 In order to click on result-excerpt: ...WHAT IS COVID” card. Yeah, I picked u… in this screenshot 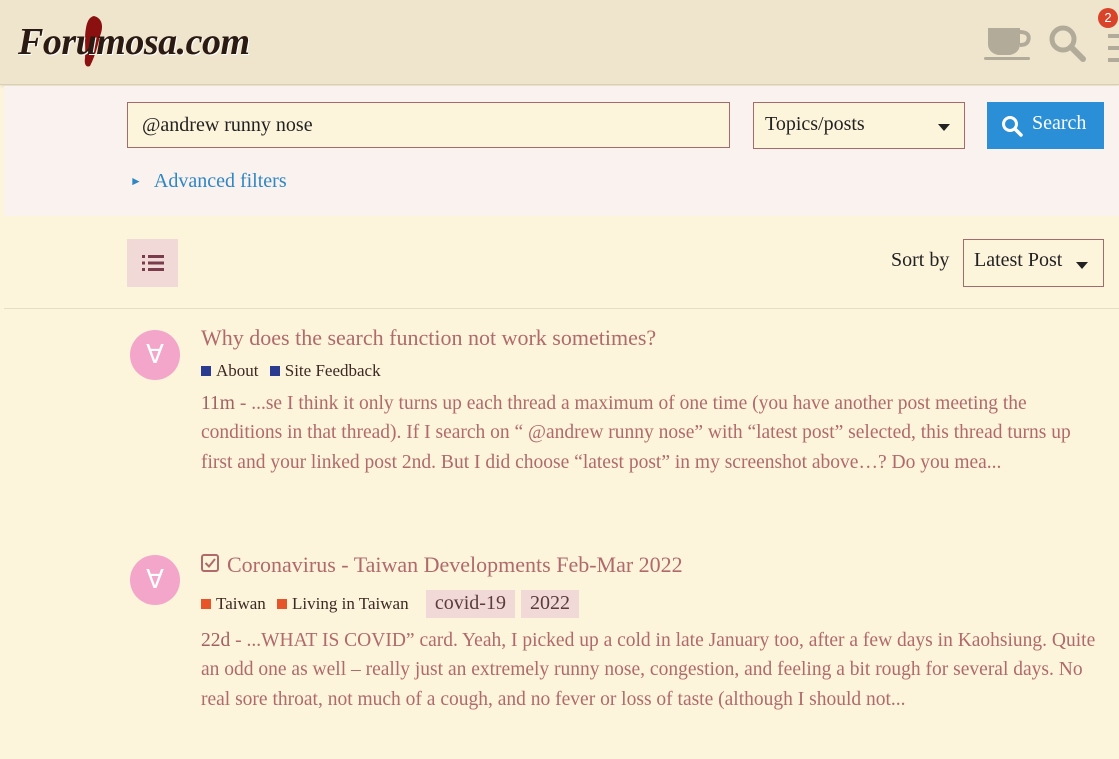, I will do `click(648, 670)`.